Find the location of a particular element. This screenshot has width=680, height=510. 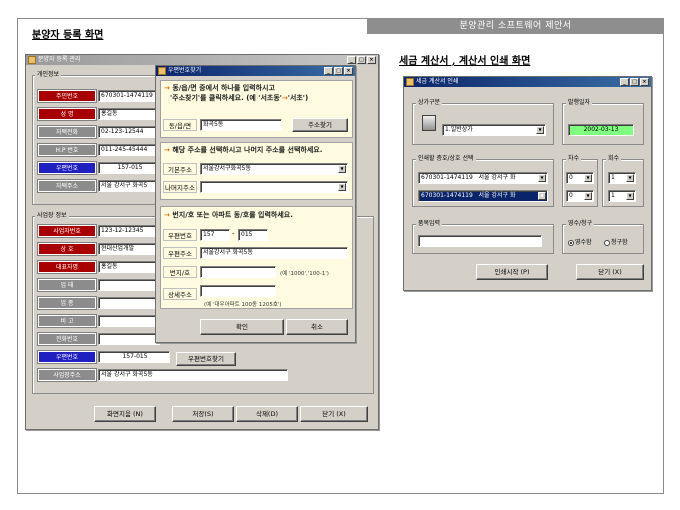

personal-label-2: 자택전화 is located at coordinates (67, 132).